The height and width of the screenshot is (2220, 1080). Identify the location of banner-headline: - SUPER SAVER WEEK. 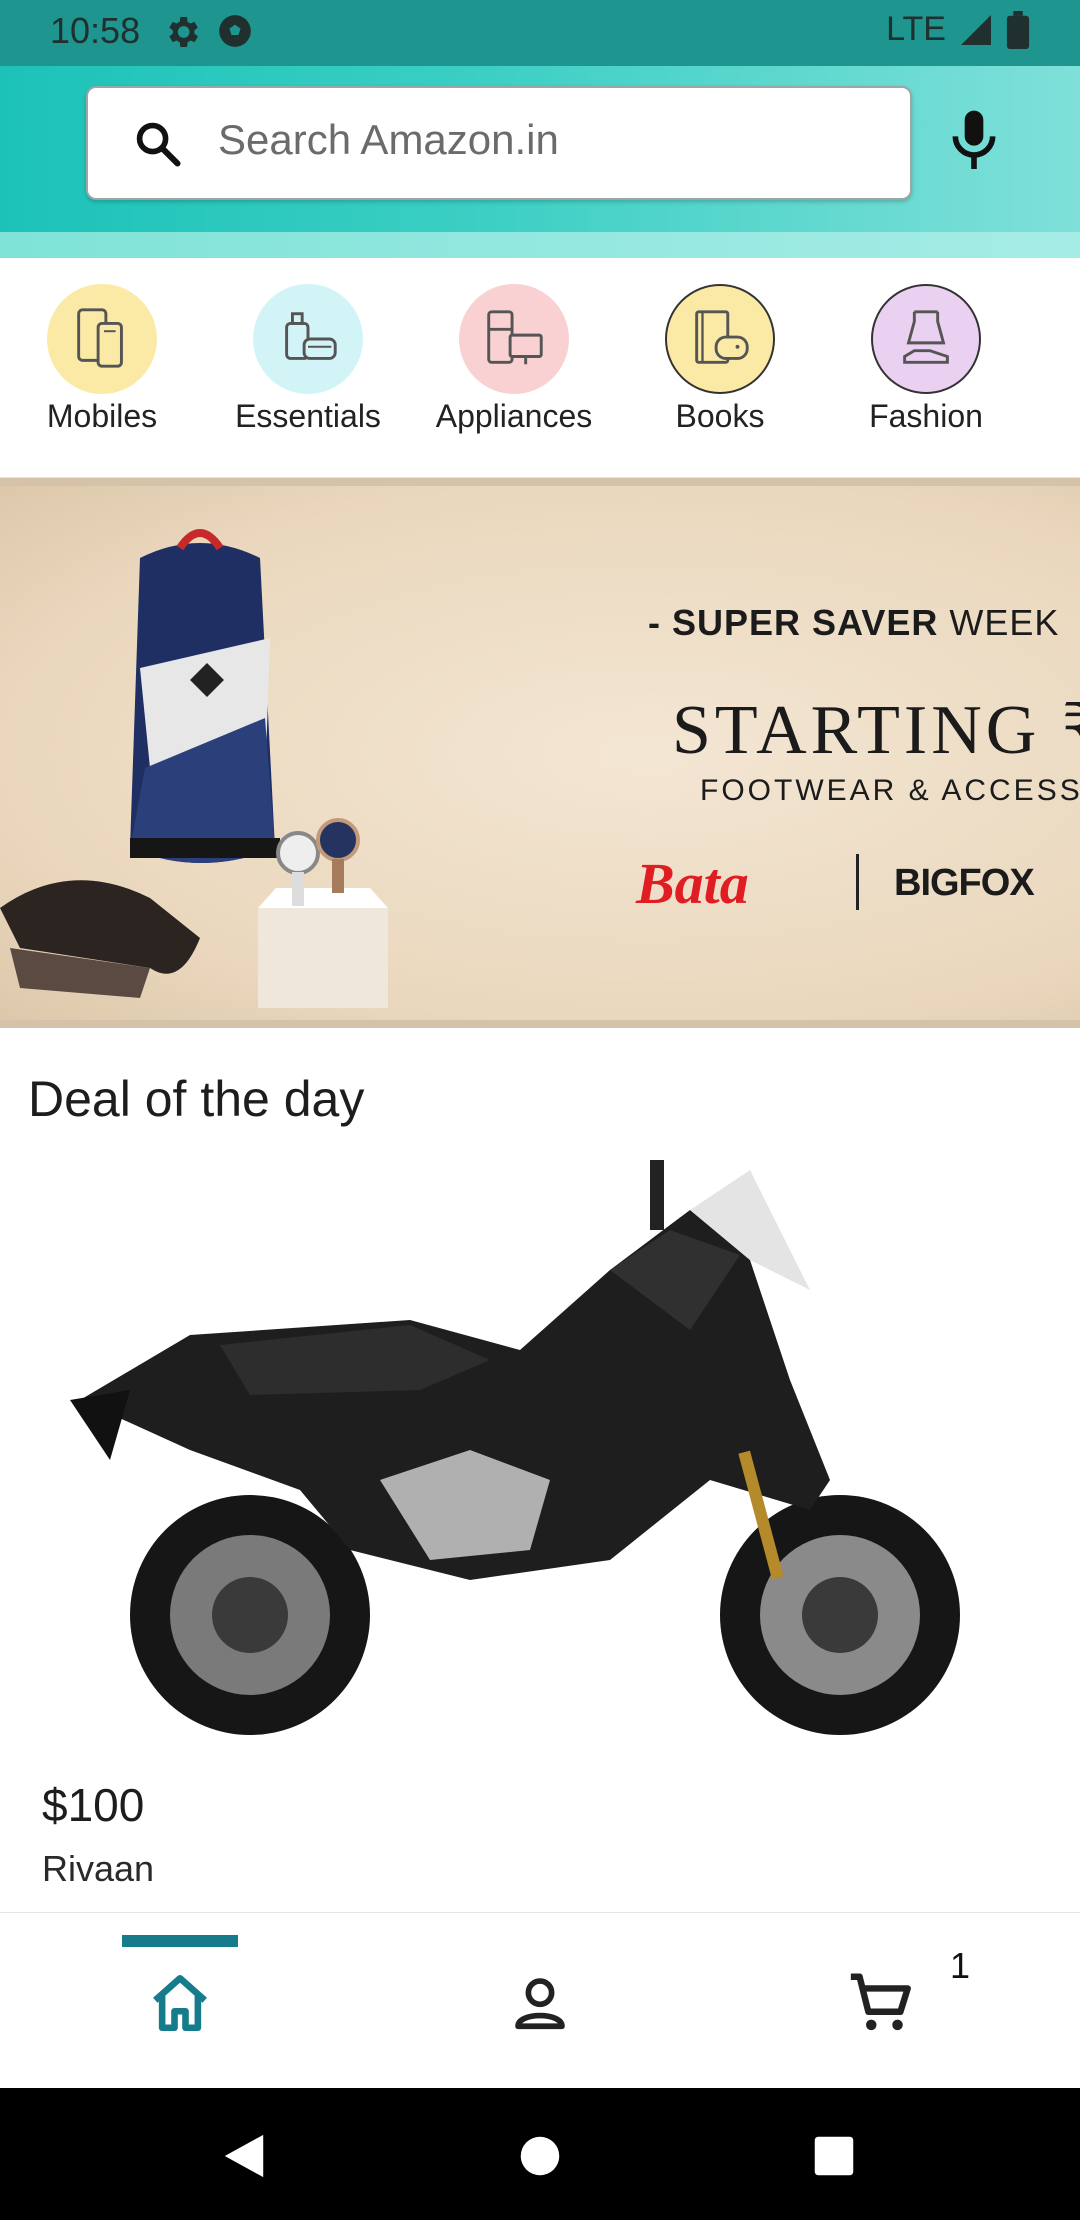
(854, 622).